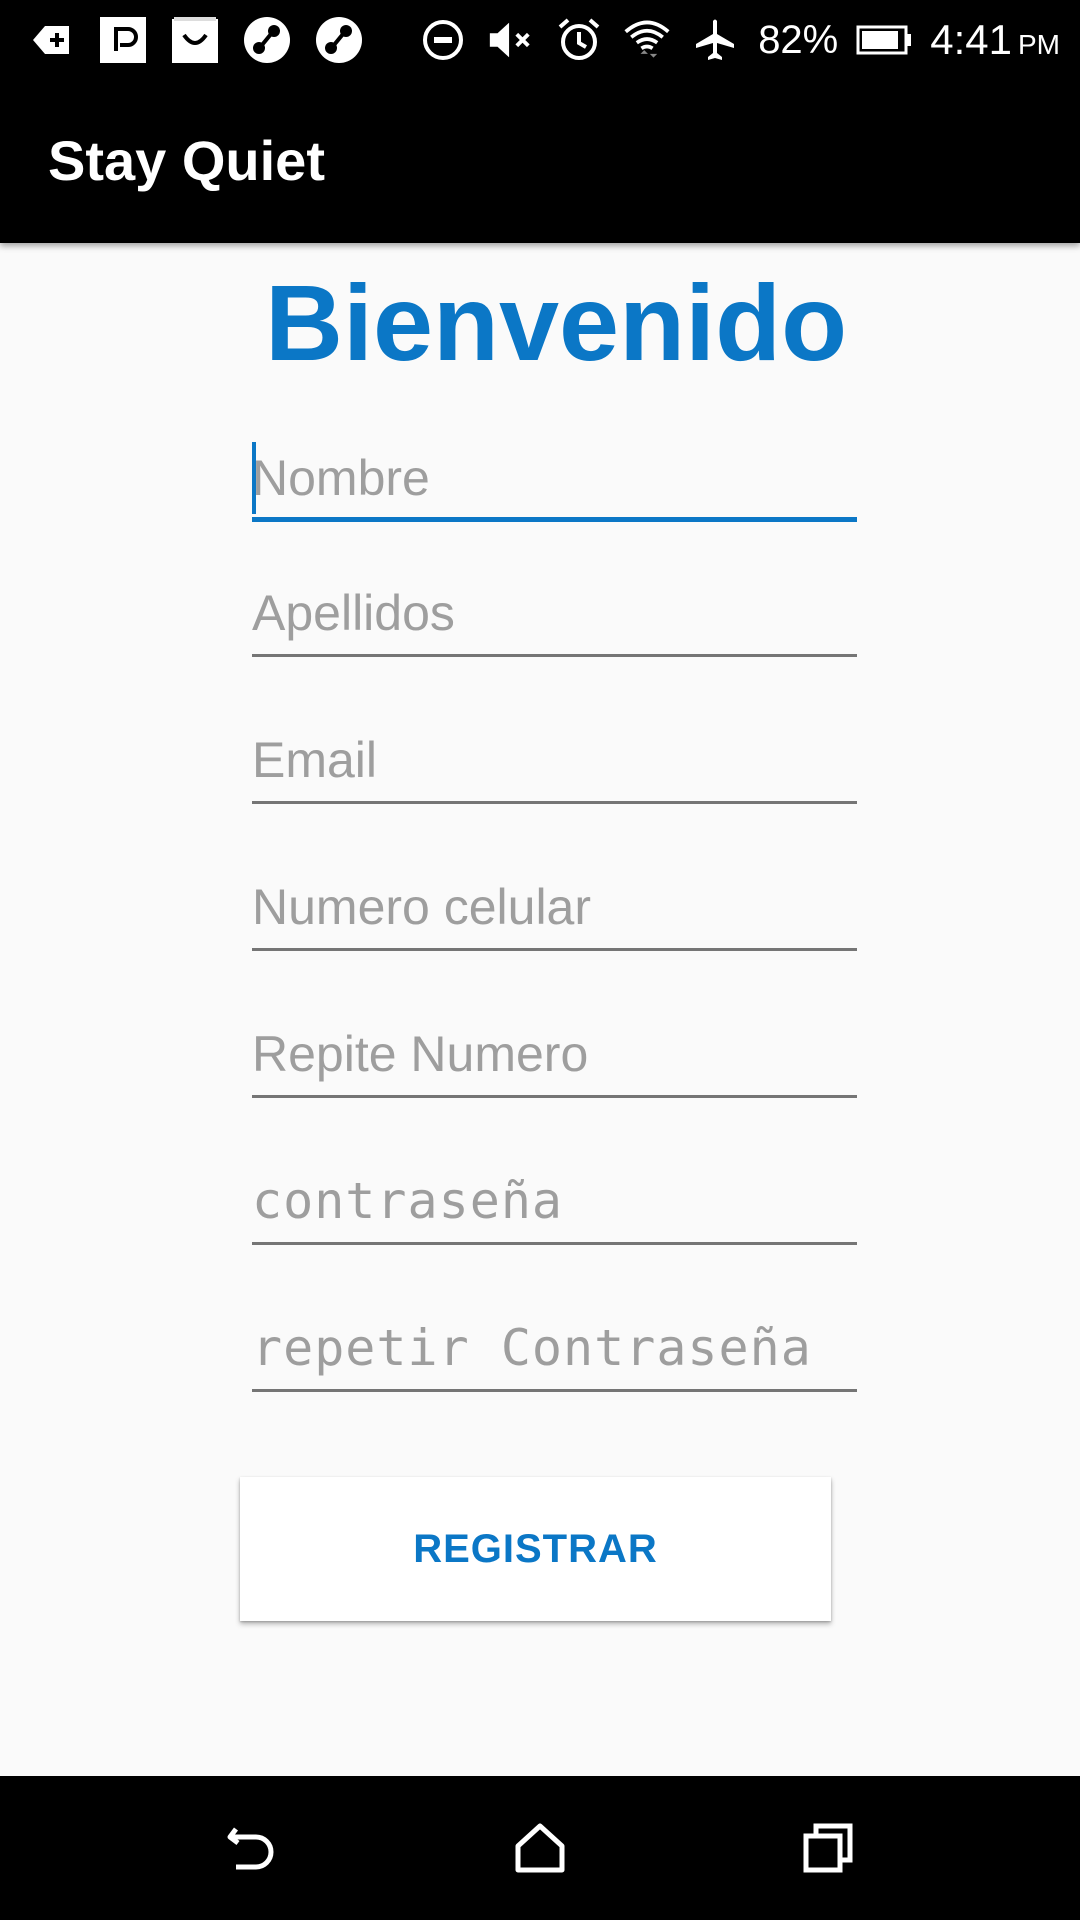  Describe the element at coordinates (884, 40) in the screenshot. I see `battery-icon` at that location.